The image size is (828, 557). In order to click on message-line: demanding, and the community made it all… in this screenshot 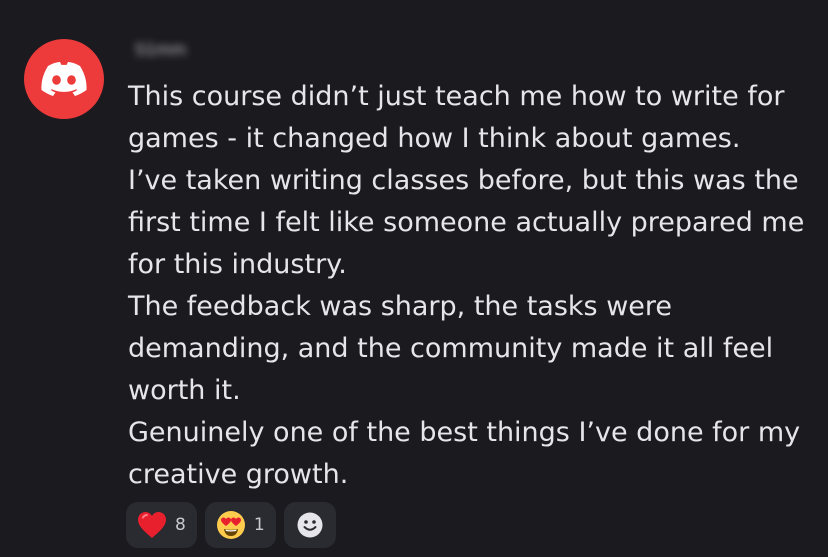, I will do `click(451, 348)`.